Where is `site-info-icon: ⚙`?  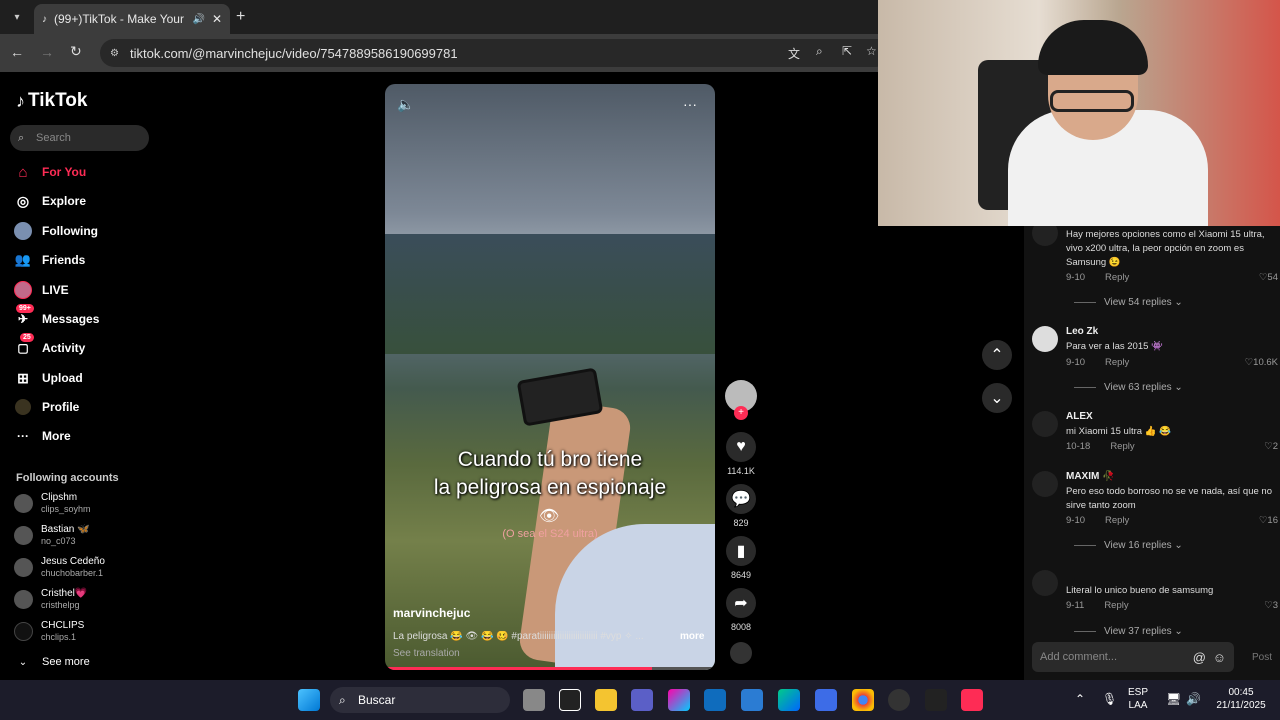 site-info-icon: ⚙ is located at coordinates (114, 53).